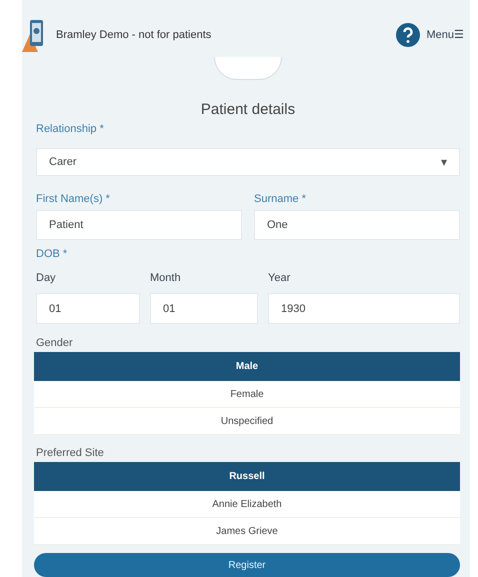  What do you see at coordinates (247, 366) in the screenshot?
I see `option-button: Male` at bounding box center [247, 366].